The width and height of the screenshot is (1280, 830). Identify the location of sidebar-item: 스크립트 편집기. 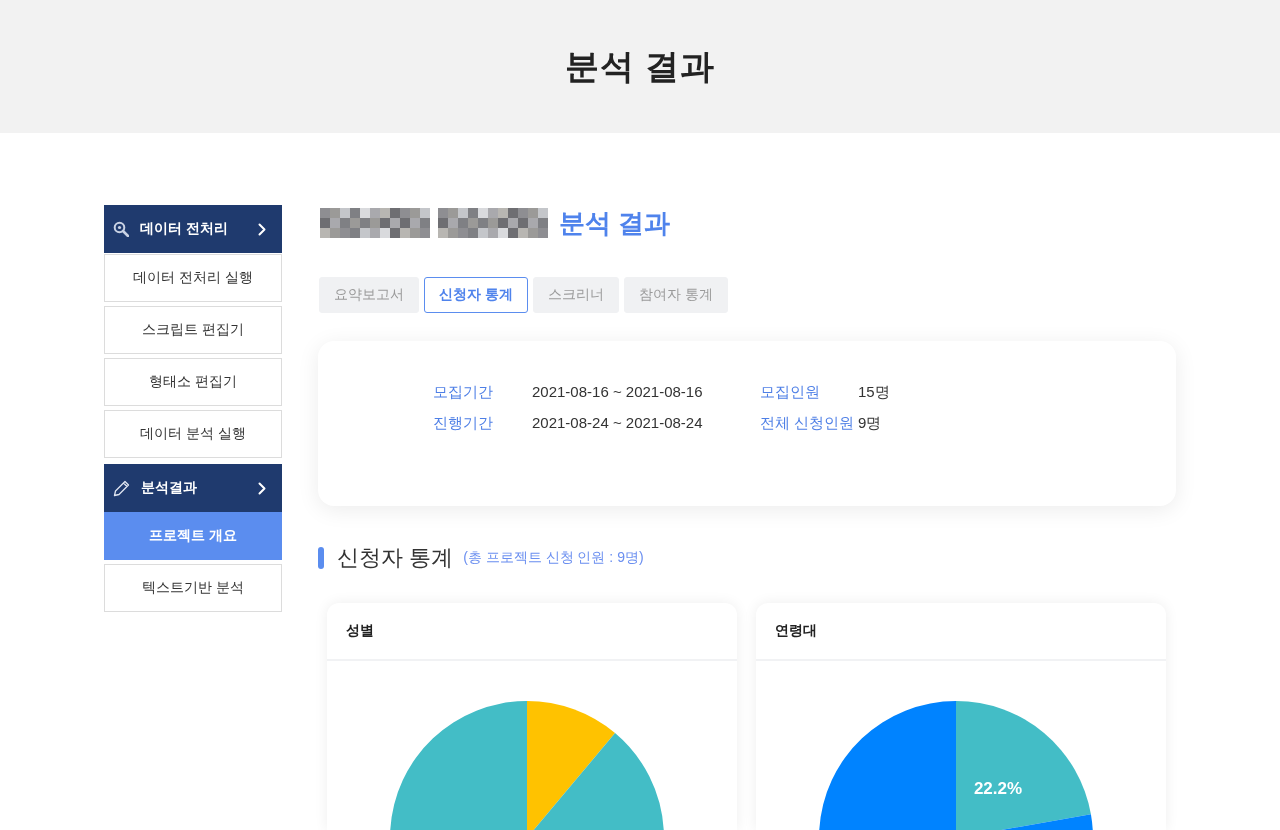
(193, 330).